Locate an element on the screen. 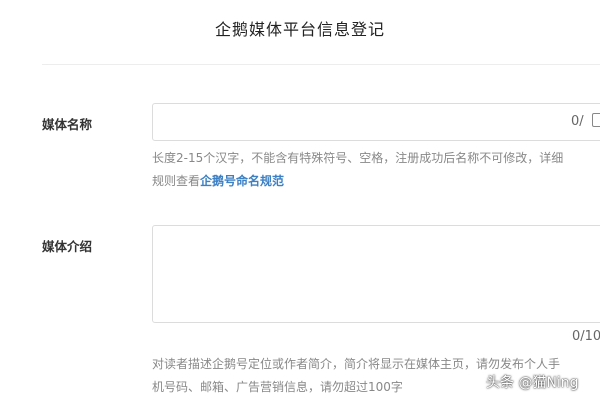  page-title: 企鹅媒体平台信息登记 is located at coordinates (299, 29).